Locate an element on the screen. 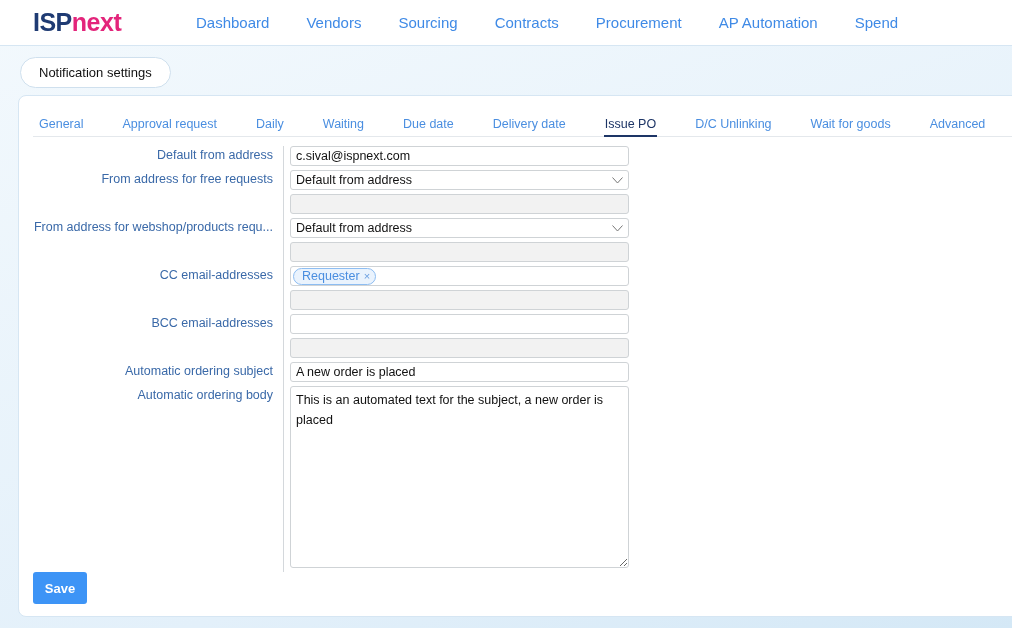 The height and width of the screenshot is (628, 1012). logo: ISPnext is located at coordinates (114, 22).